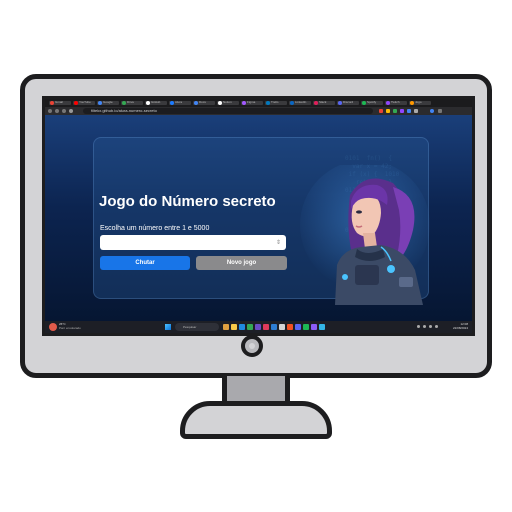 The width and height of the screenshot is (512, 512). I want to click on clock: 12:08 22/08/2024, so click(460, 326).